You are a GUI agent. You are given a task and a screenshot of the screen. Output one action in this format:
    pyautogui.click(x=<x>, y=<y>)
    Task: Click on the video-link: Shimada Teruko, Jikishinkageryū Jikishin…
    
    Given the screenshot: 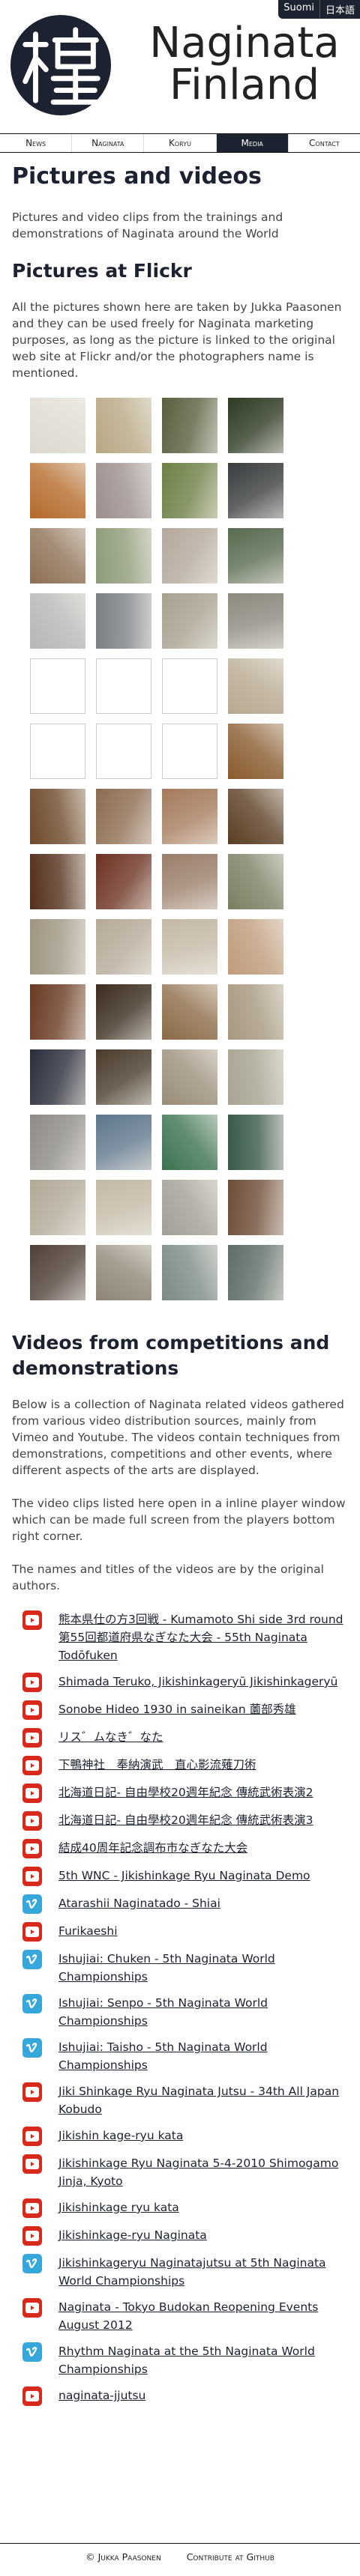 What is the action you would take?
    pyautogui.click(x=198, y=1682)
    